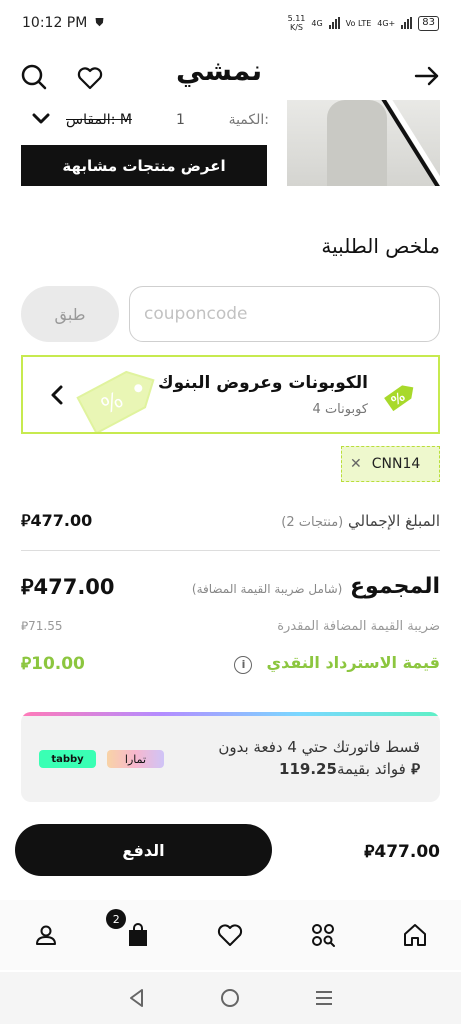 Image resolution: width=461 pixels, height=1024 pixels. I want to click on status-bar: 10:12 PM ⛊ 5.11 K/S 4G Vo LTE 4G+ 83, so click(230, 23).